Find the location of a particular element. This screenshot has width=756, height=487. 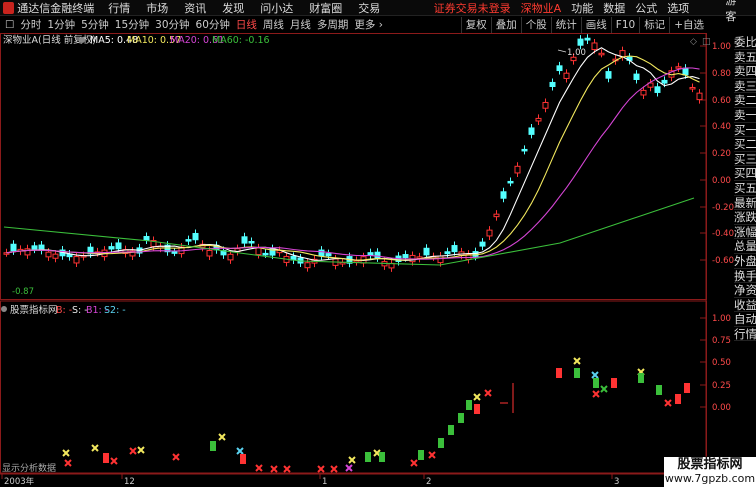

main-price-axis: 1.00 0.80 0.60 0.40 0.20 0.00 -0.20 -0.40 -0.60 is located at coordinates (717, 154).